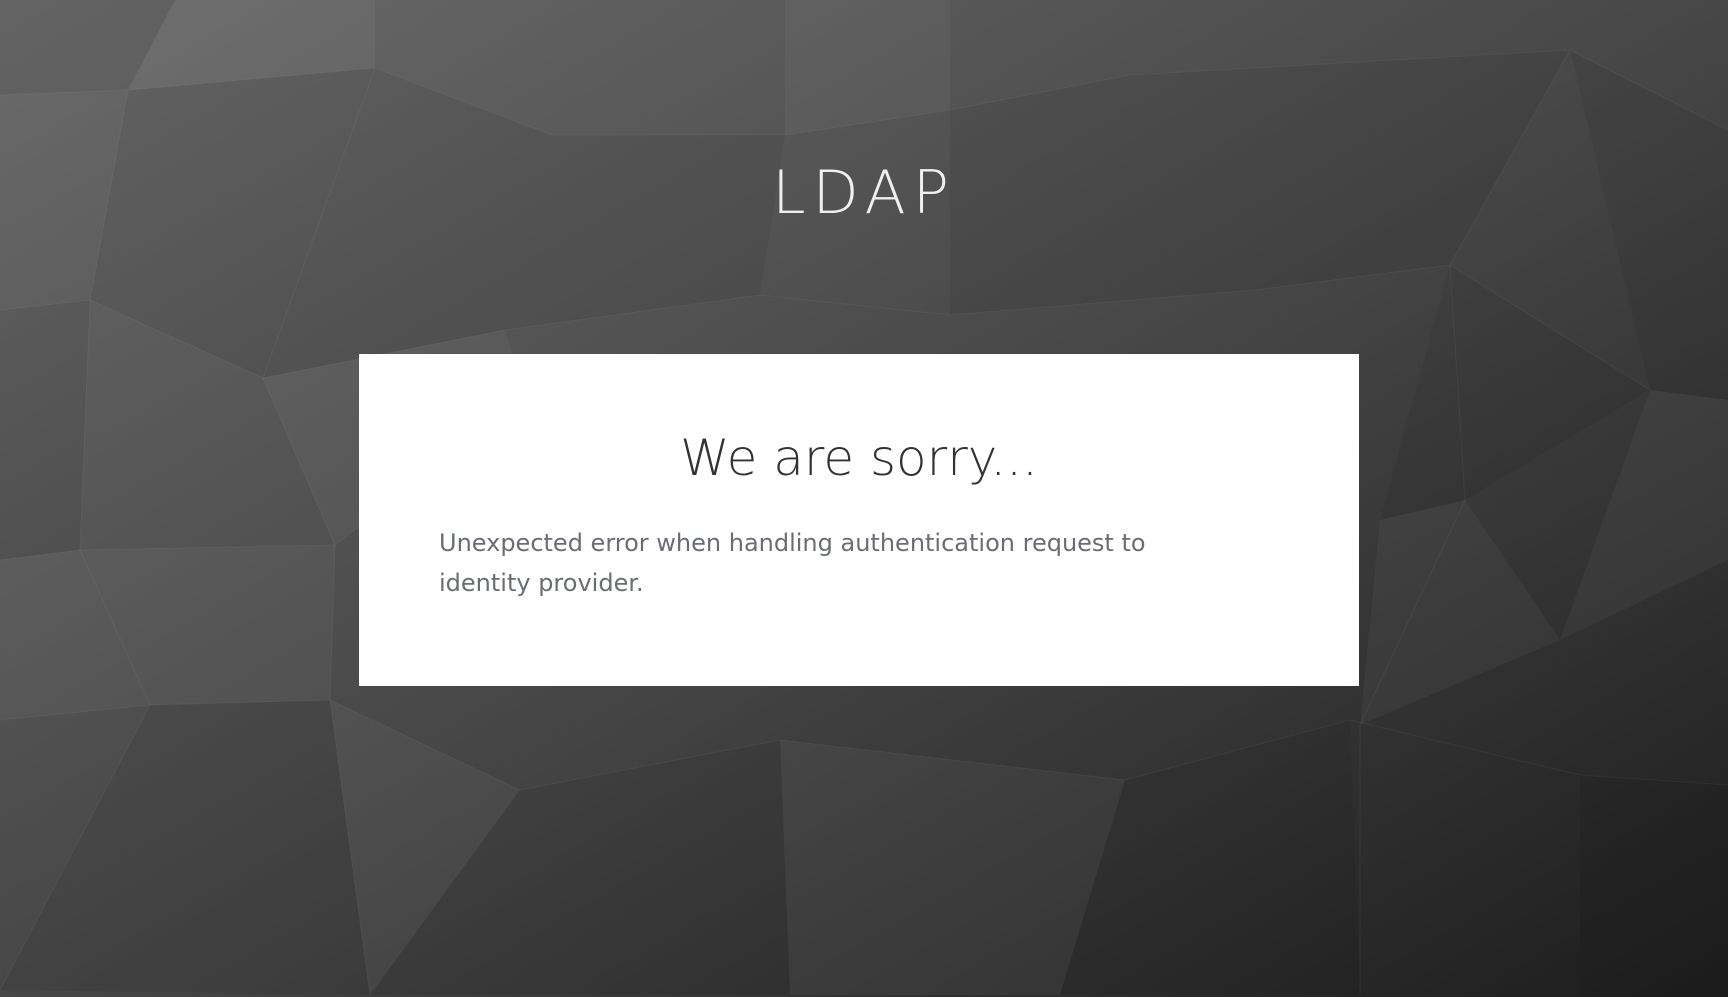 This screenshot has width=1728, height=997. Describe the element at coordinates (864, 193) in the screenshot. I see `realm-title: LDAP` at that location.